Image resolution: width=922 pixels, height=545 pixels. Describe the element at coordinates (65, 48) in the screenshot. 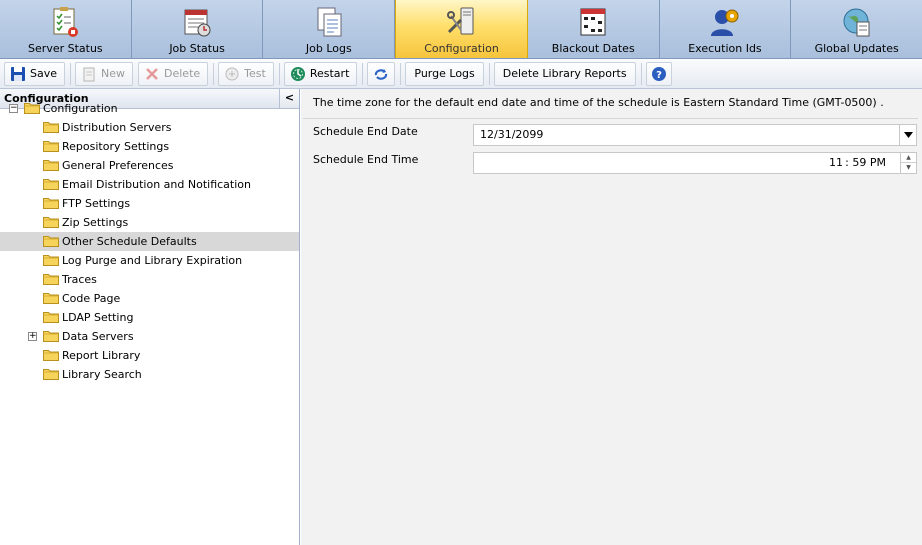

I see `tab-label: Server Status` at that location.